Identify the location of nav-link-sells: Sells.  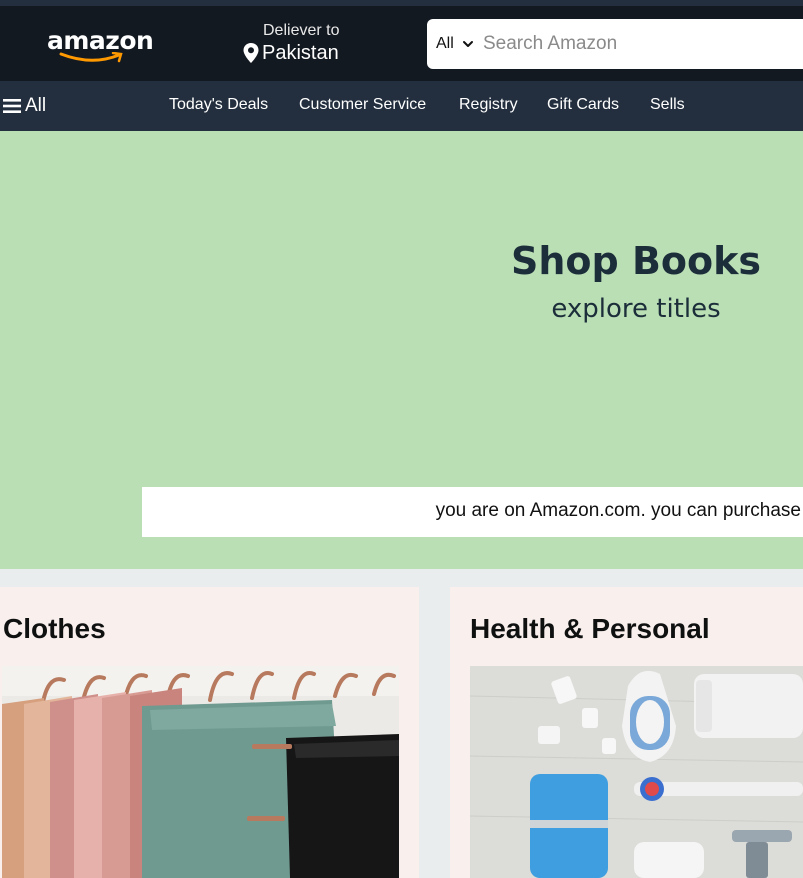
(667, 105).